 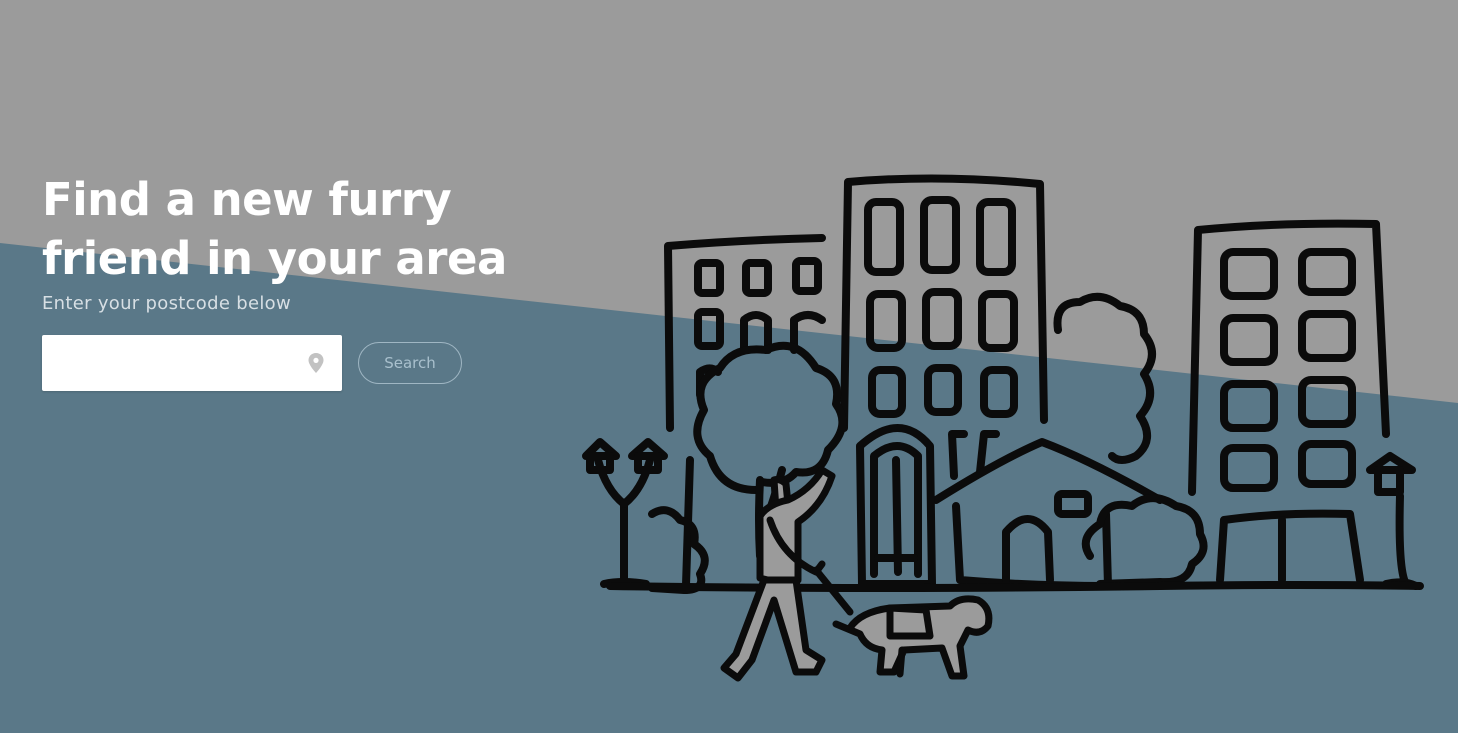 What do you see at coordinates (787, 574) in the screenshot?
I see `person-walking` at bounding box center [787, 574].